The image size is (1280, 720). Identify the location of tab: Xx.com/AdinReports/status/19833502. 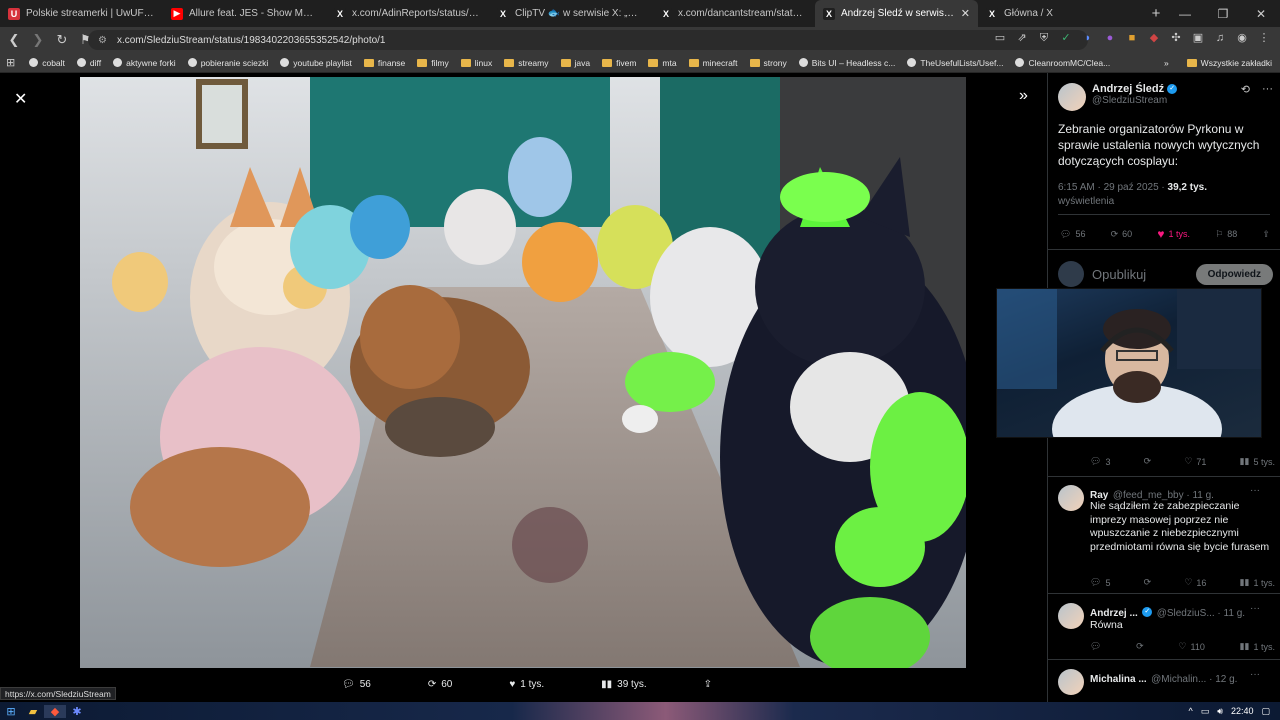
(407, 13).